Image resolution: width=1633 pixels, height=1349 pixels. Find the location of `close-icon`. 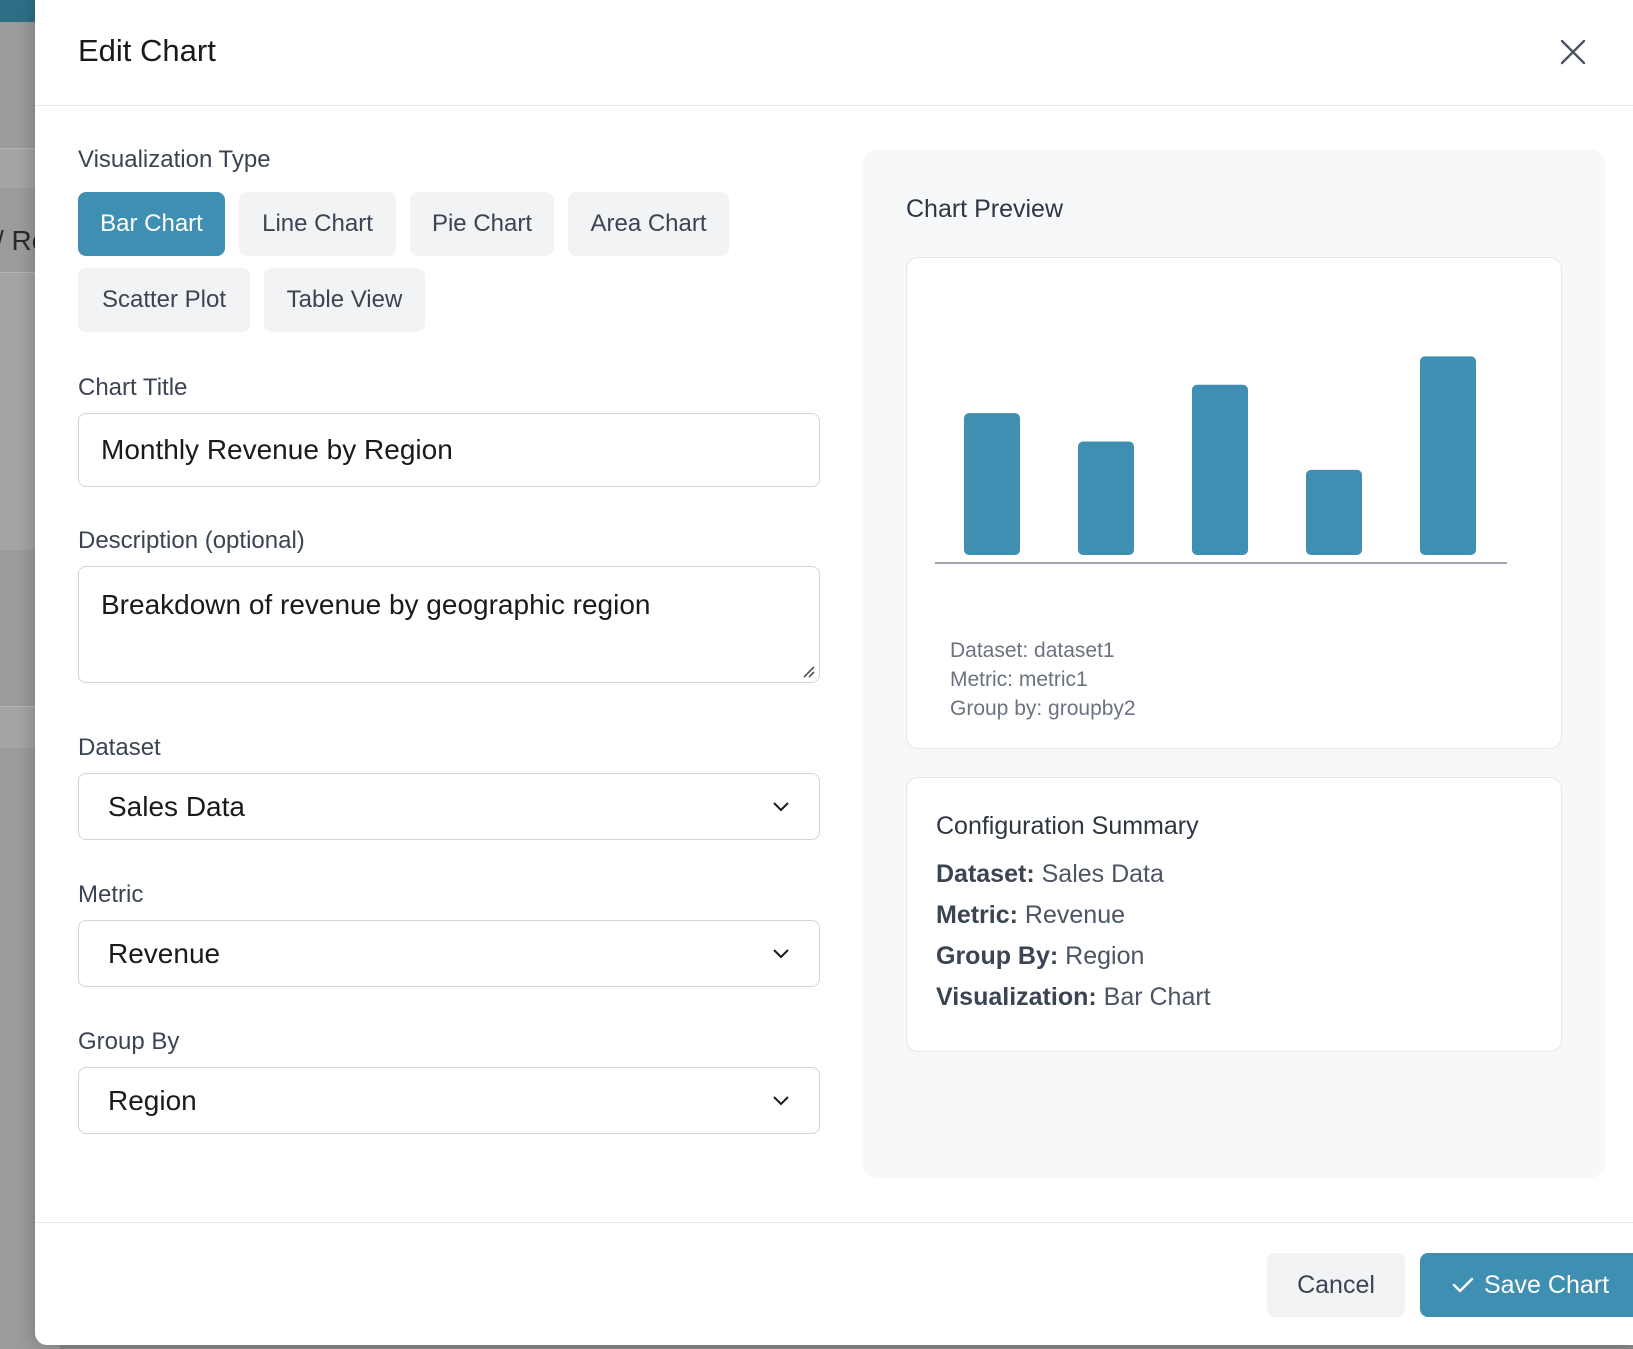

close-icon is located at coordinates (1573, 52).